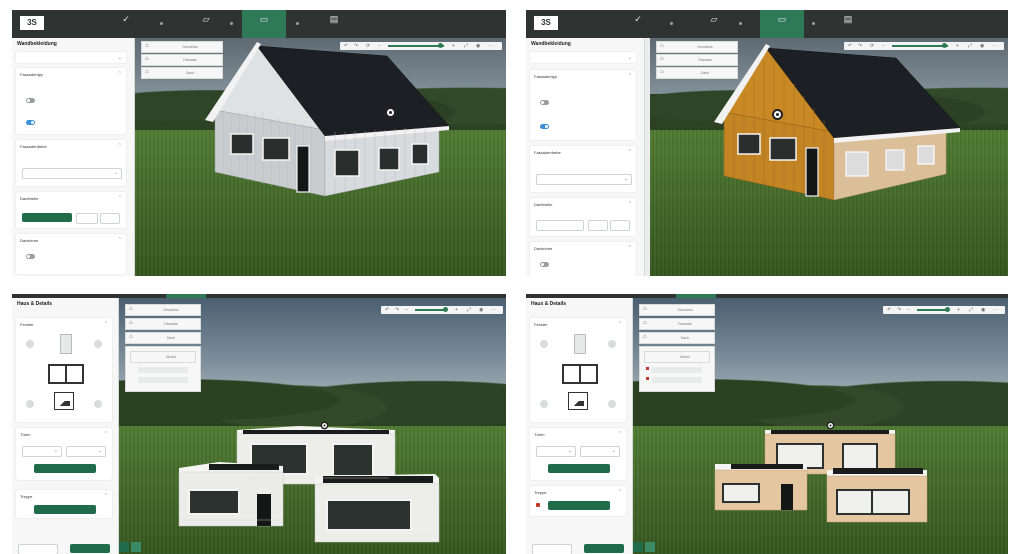  What do you see at coordinates (47, 217) in the screenshot?
I see `apply-button` at bounding box center [47, 217].